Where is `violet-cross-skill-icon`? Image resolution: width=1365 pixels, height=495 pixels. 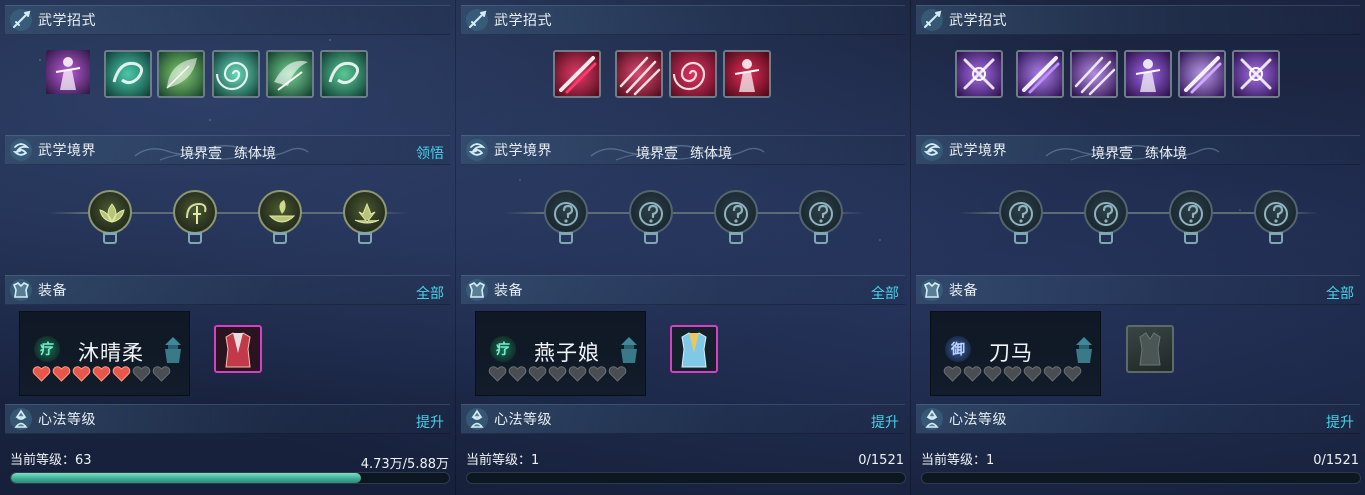 violet-cross-skill-icon is located at coordinates (1256, 74).